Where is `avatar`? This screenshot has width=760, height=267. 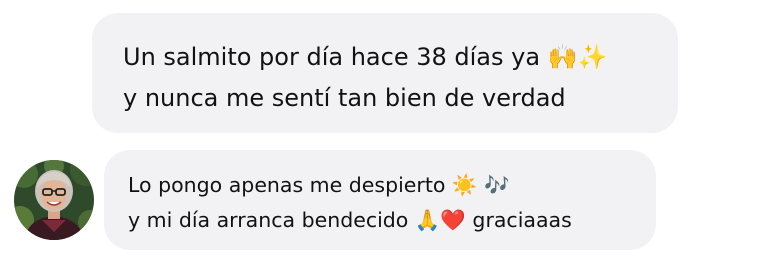
avatar is located at coordinates (54, 200).